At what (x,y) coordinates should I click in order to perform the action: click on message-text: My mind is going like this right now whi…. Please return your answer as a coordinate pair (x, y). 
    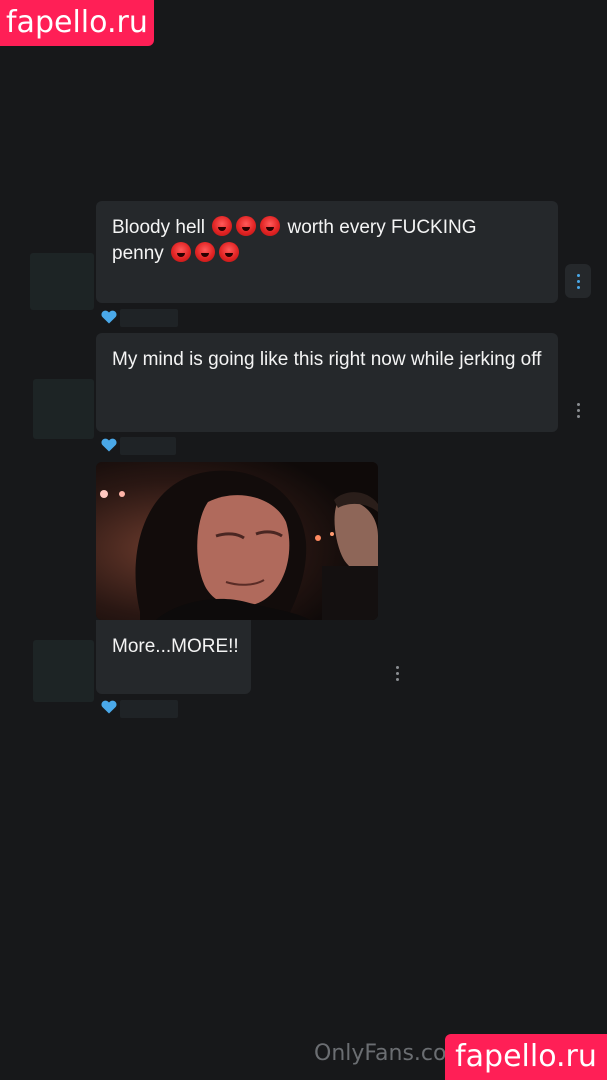
    Looking at the image, I should click on (327, 359).